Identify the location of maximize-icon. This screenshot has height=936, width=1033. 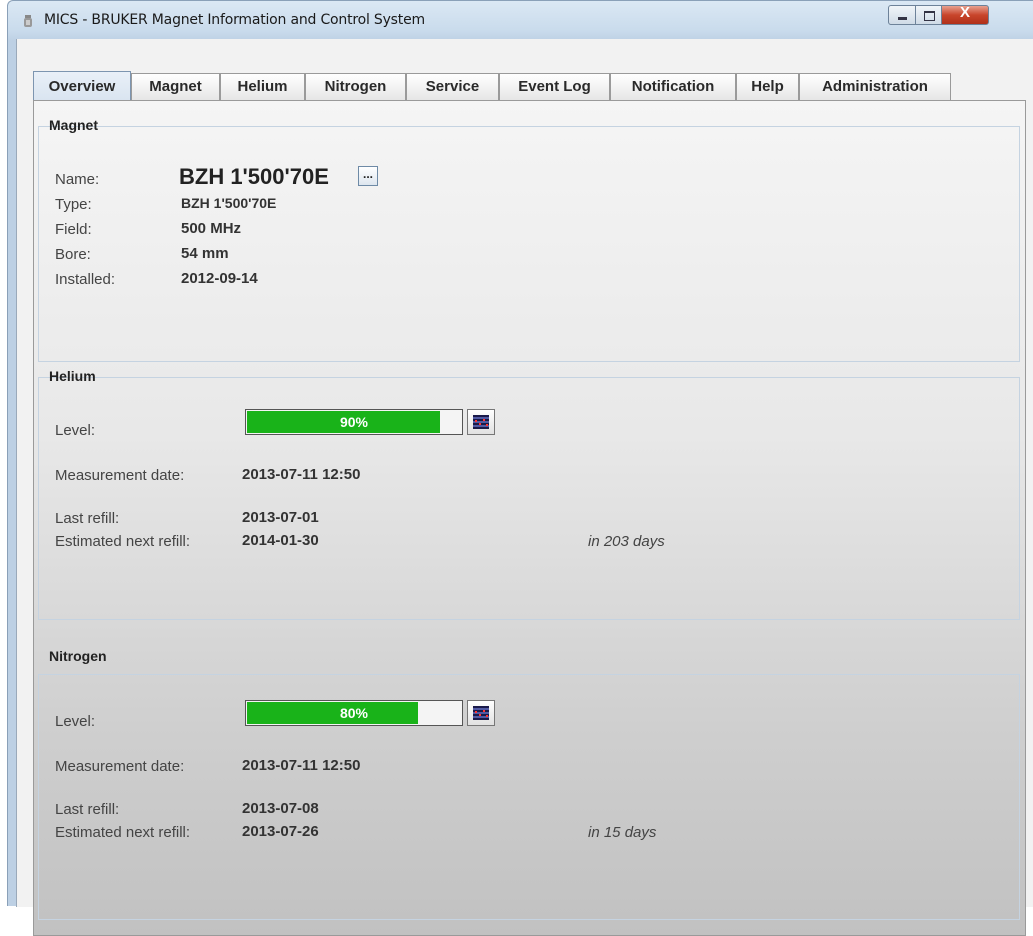
(929, 16).